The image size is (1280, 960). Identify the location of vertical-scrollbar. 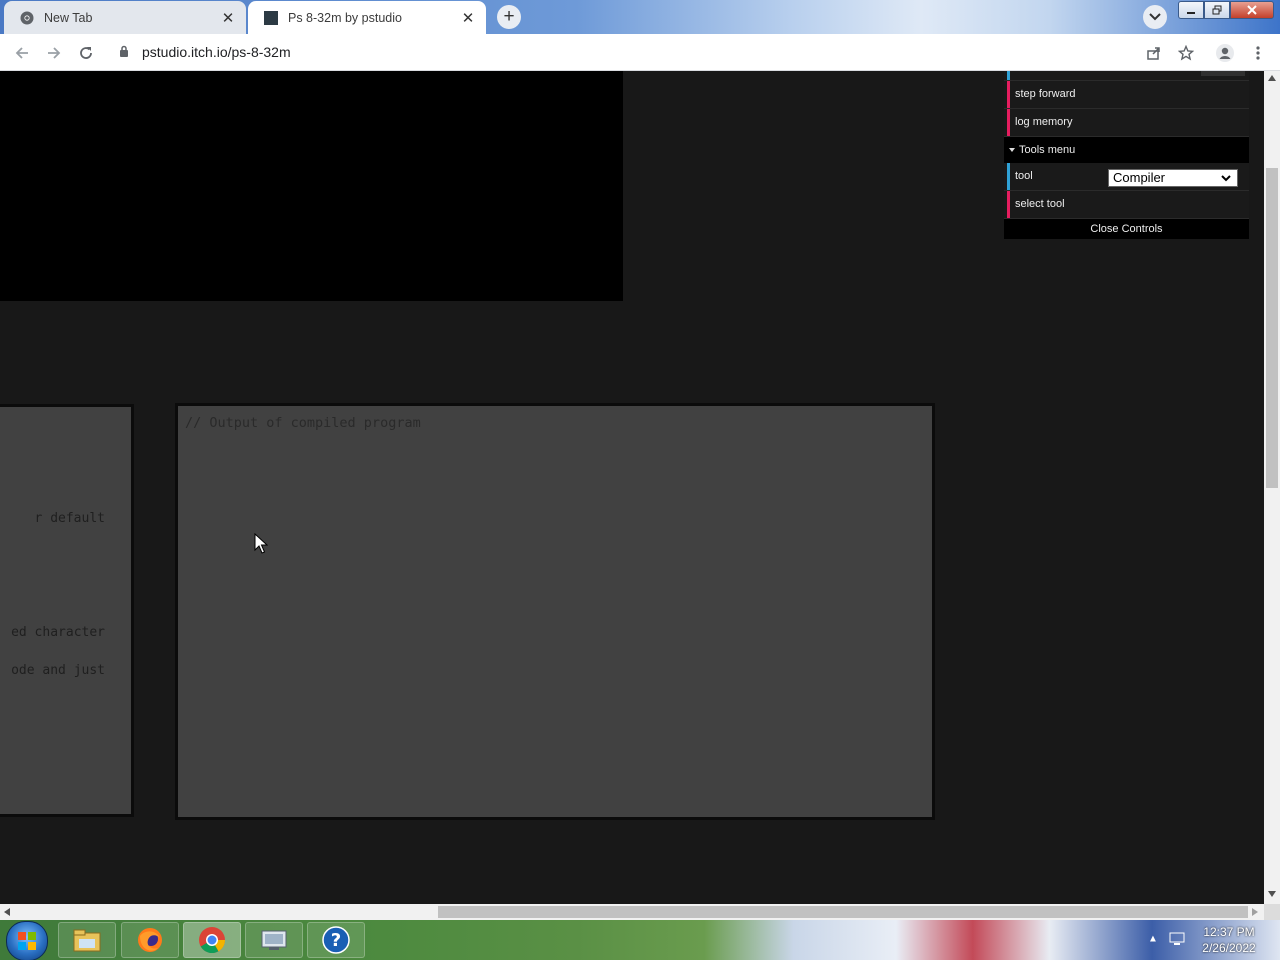
(1272, 487).